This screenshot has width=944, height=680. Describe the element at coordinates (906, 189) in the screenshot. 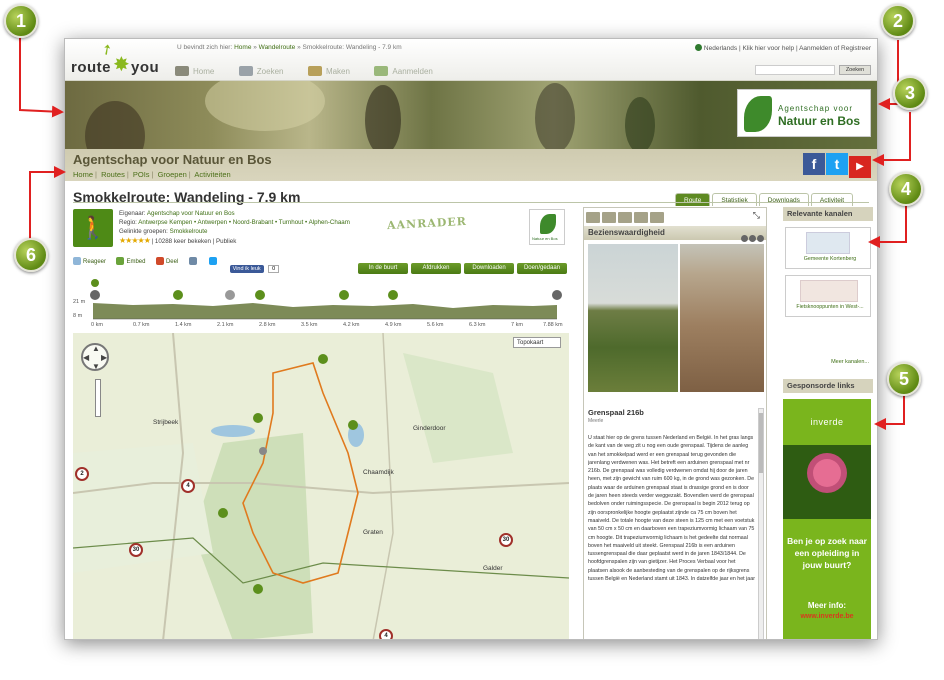

I see `callout-4: 4` at that location.